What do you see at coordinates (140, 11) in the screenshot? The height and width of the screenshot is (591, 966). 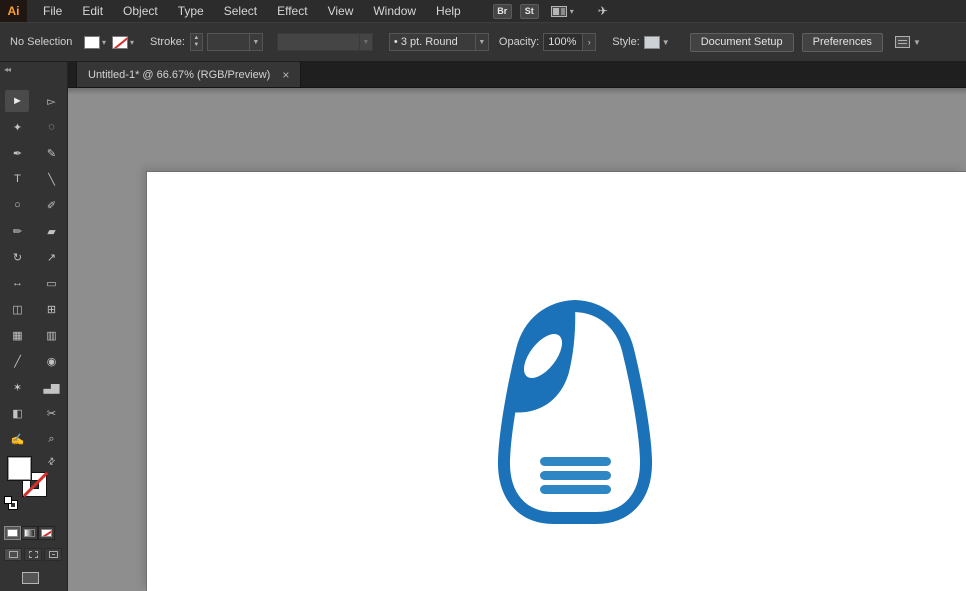 I see `menu-item-object: Object` at bounding box center [140, 11].